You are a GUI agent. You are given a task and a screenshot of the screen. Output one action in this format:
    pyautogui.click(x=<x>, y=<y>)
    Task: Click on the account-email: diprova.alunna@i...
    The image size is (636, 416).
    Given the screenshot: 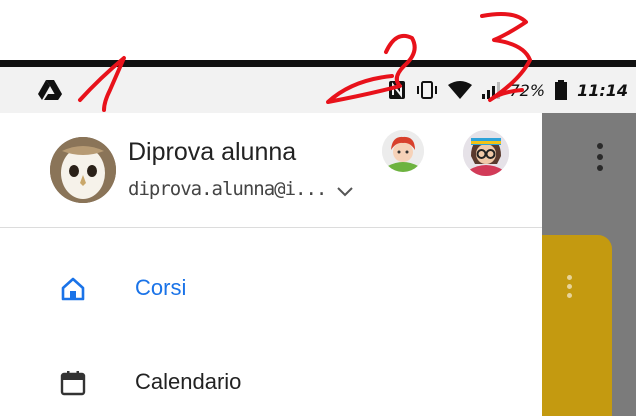 What is the action you would take?
    pyautogui.click(x=227, y=189)
    